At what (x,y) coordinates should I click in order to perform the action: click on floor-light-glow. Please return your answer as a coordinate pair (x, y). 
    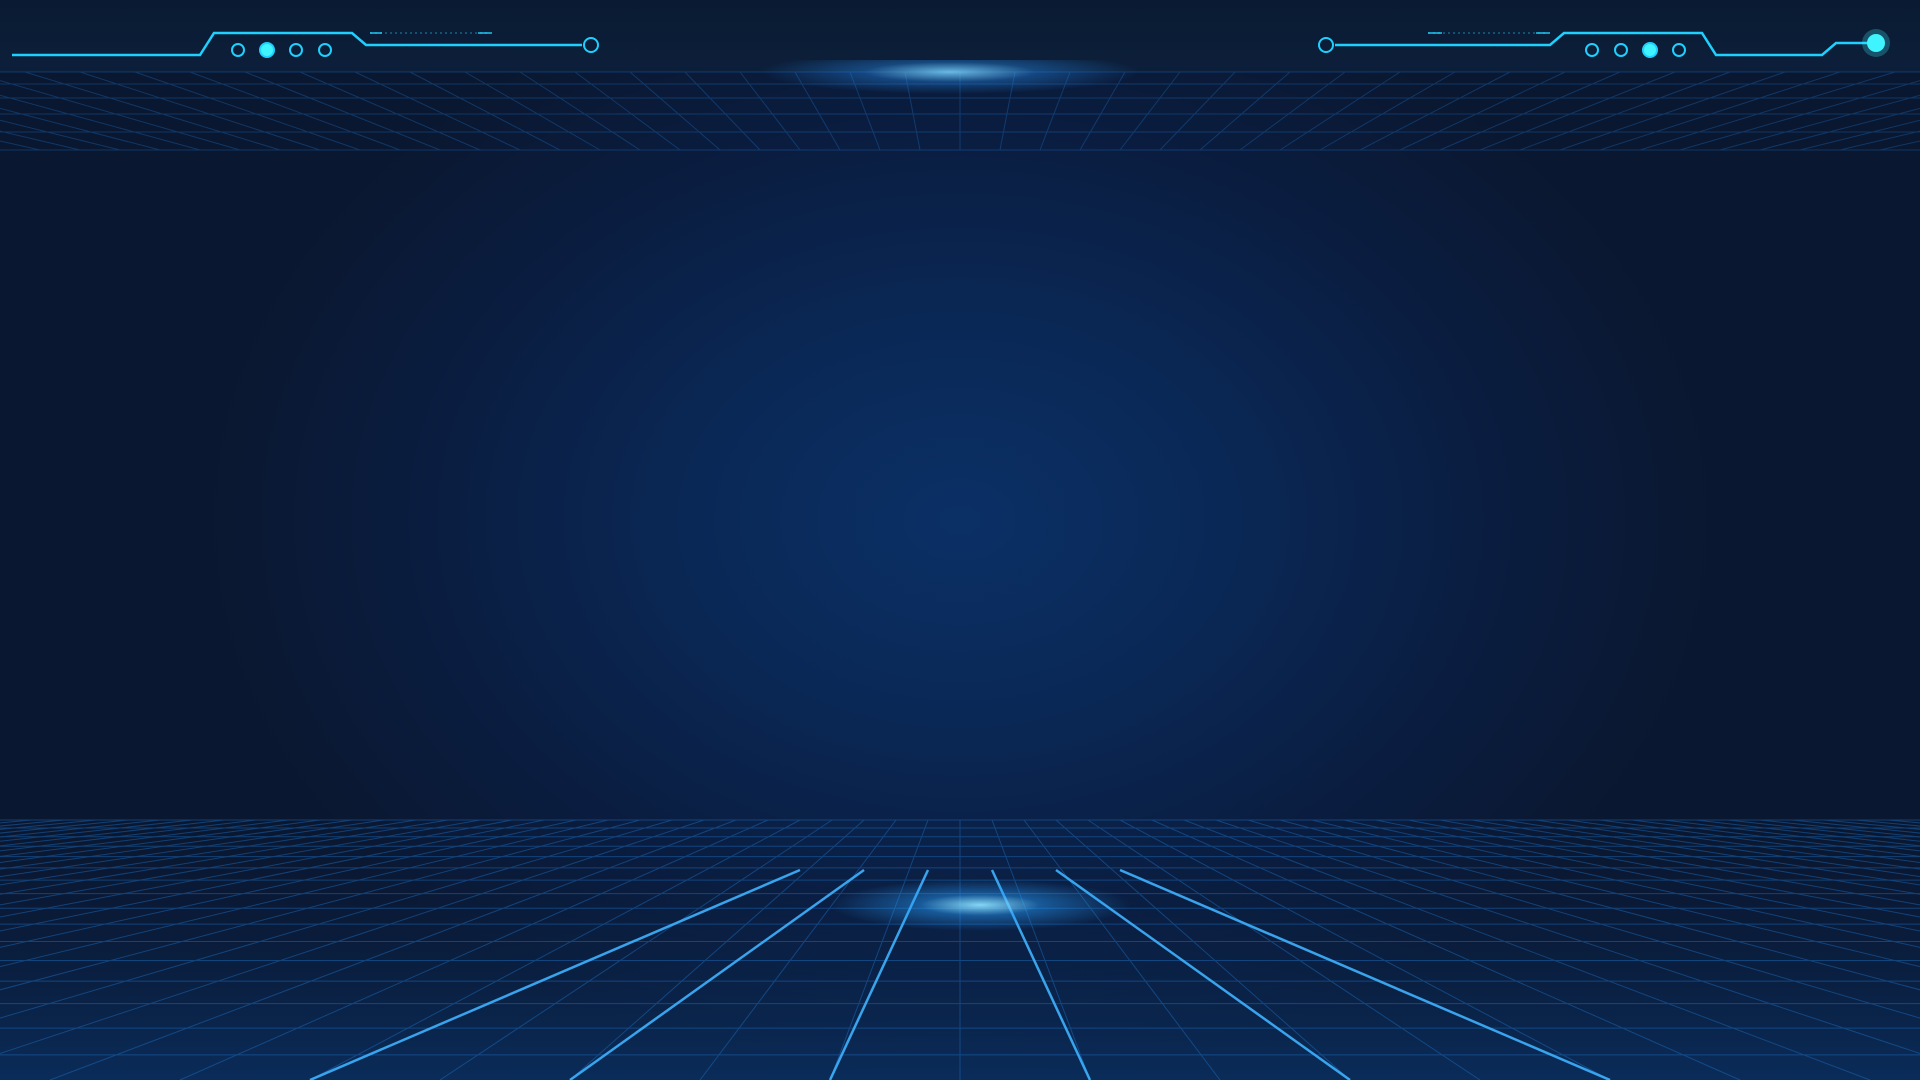
    Looking at the image, I should click on (980, 905).